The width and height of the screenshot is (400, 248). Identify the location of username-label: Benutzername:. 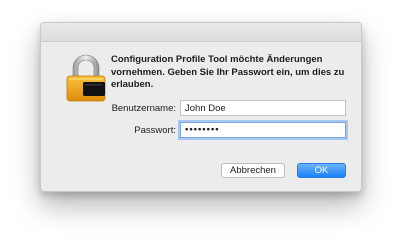
(143, 108).